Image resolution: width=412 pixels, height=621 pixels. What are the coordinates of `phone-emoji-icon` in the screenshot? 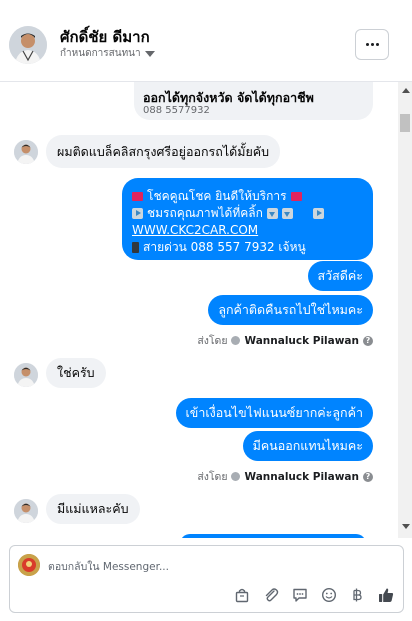 It's located at (135, 247).